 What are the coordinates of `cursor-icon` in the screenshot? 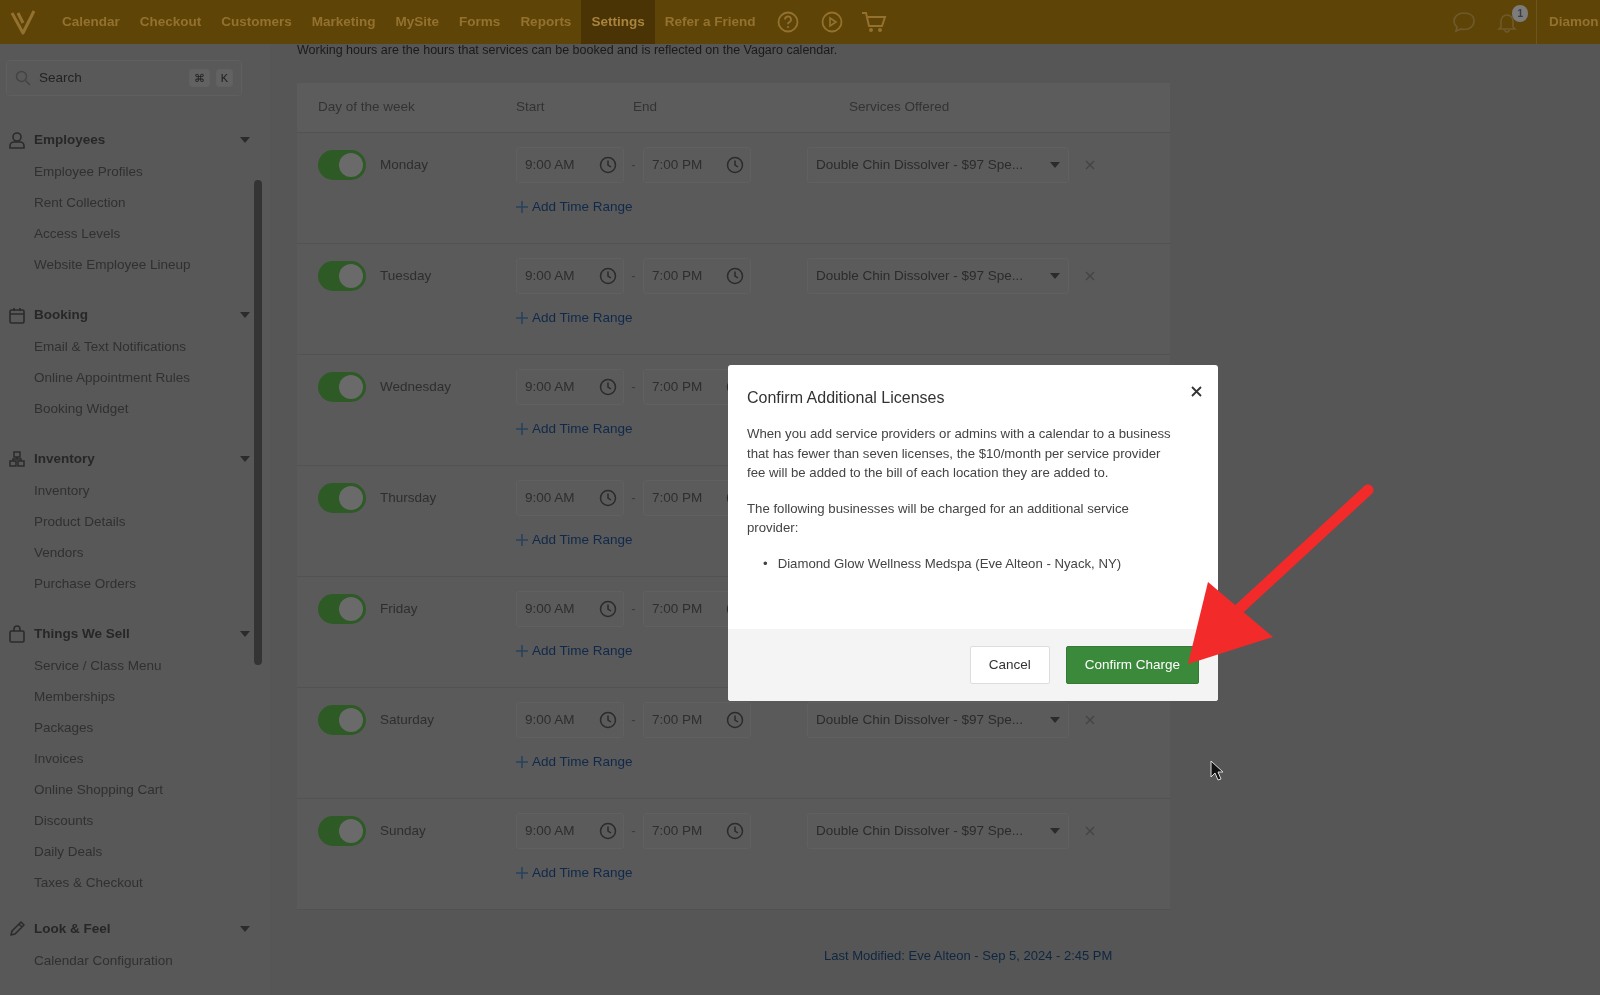 It's located at (1217, 771).